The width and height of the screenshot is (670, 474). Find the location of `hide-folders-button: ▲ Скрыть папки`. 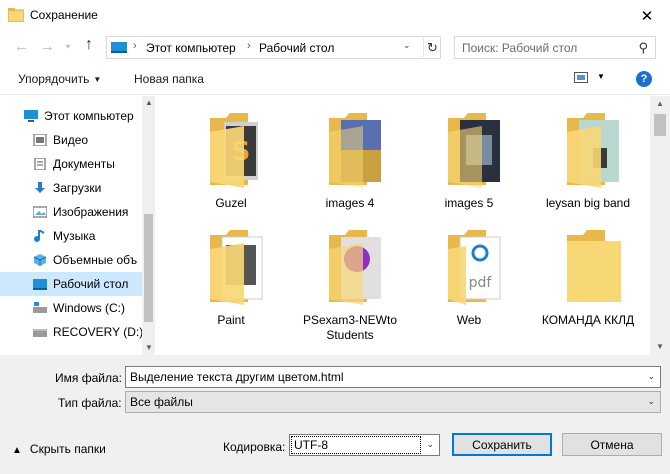

hide-folders-button: ▲ Скрыть папки is located at coordinates (59, 449).